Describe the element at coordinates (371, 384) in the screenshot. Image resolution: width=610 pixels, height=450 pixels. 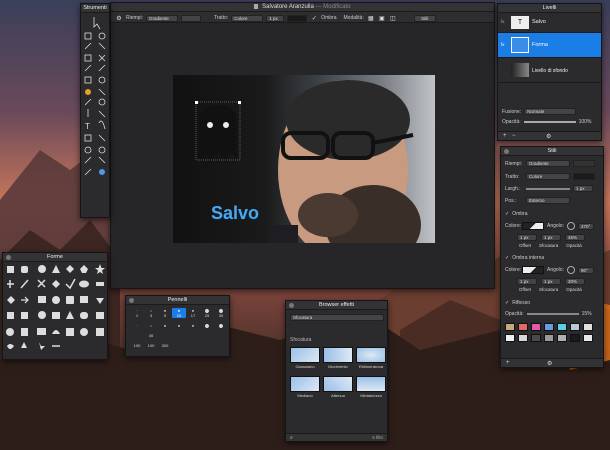
I see `effect-thumb` at that location.